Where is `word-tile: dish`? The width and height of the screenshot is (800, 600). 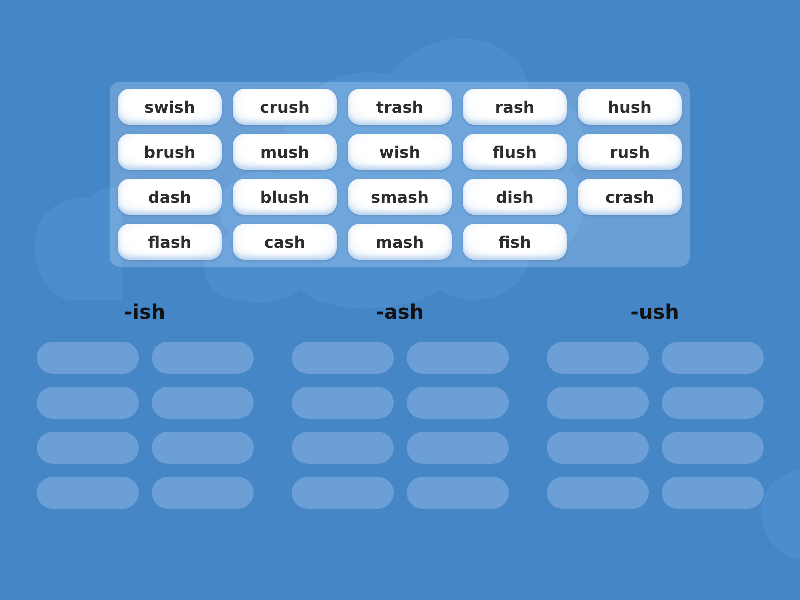 word-tile: dish is located at coordinates (515, 197).